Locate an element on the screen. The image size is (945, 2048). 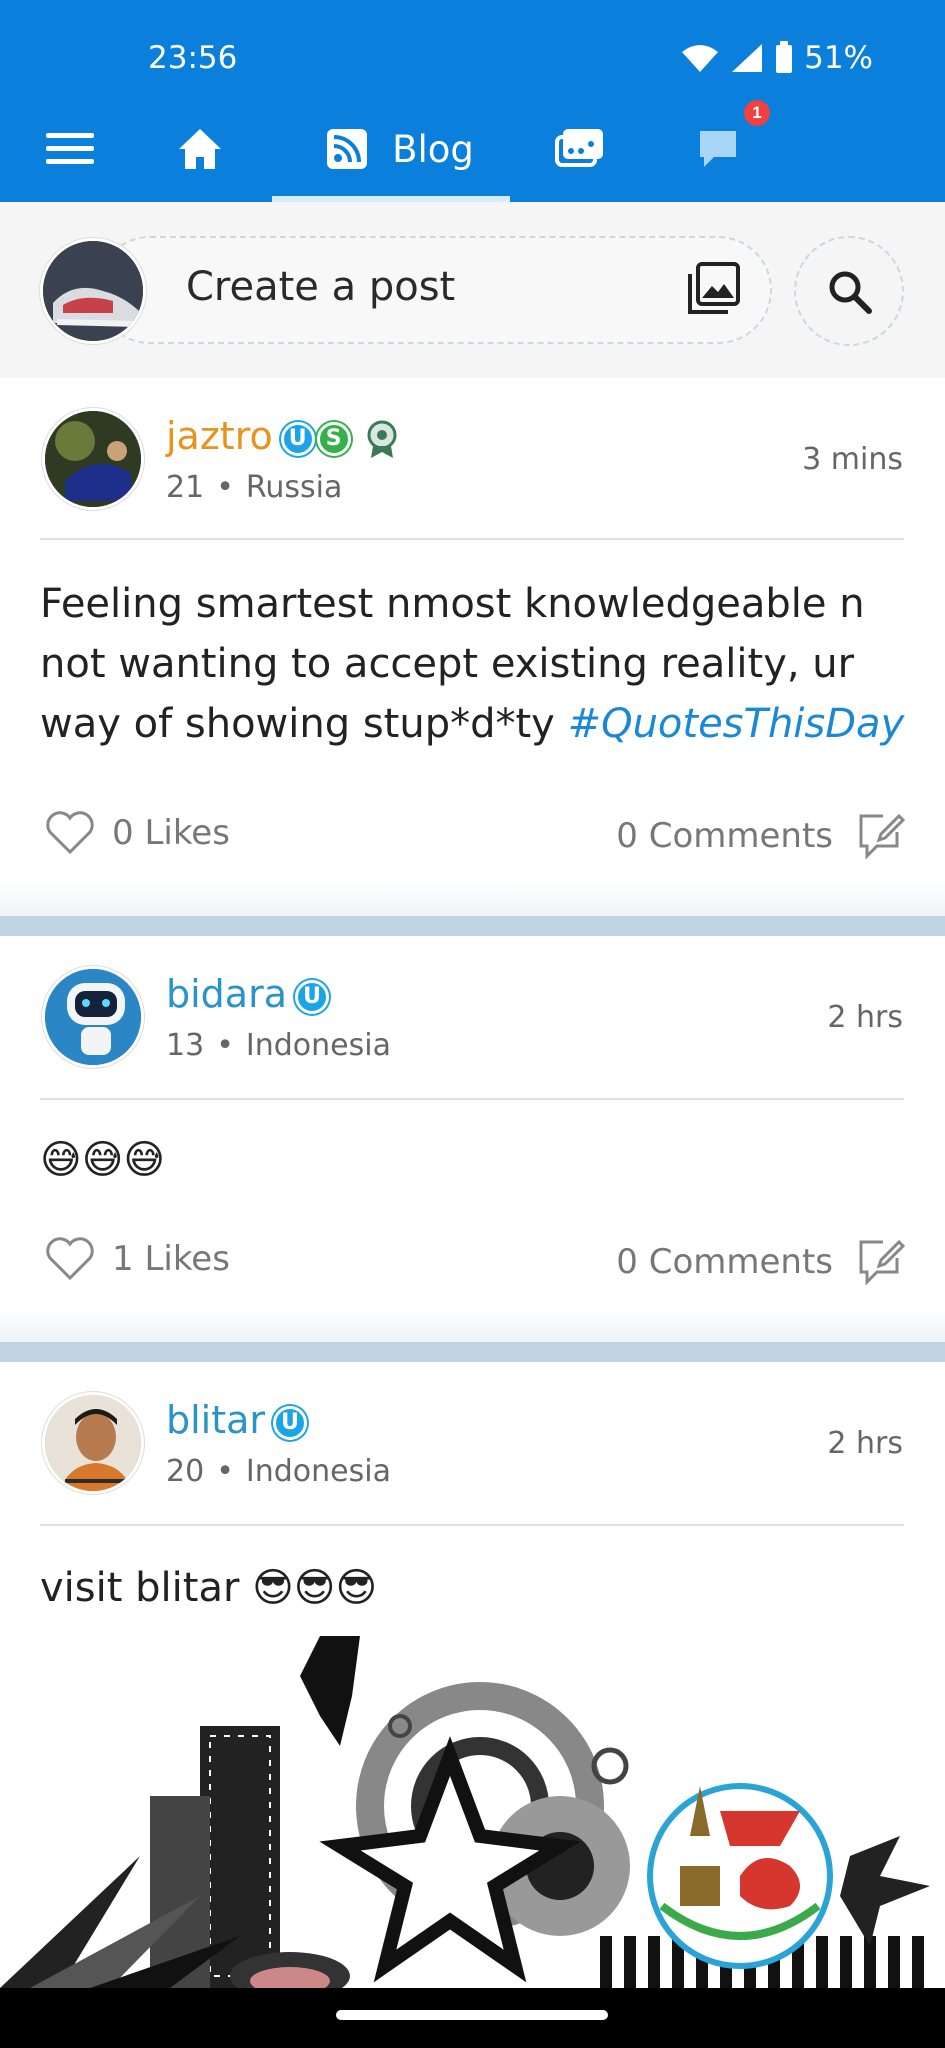
home-gesture-bar is located at coordinates (472, 2015).